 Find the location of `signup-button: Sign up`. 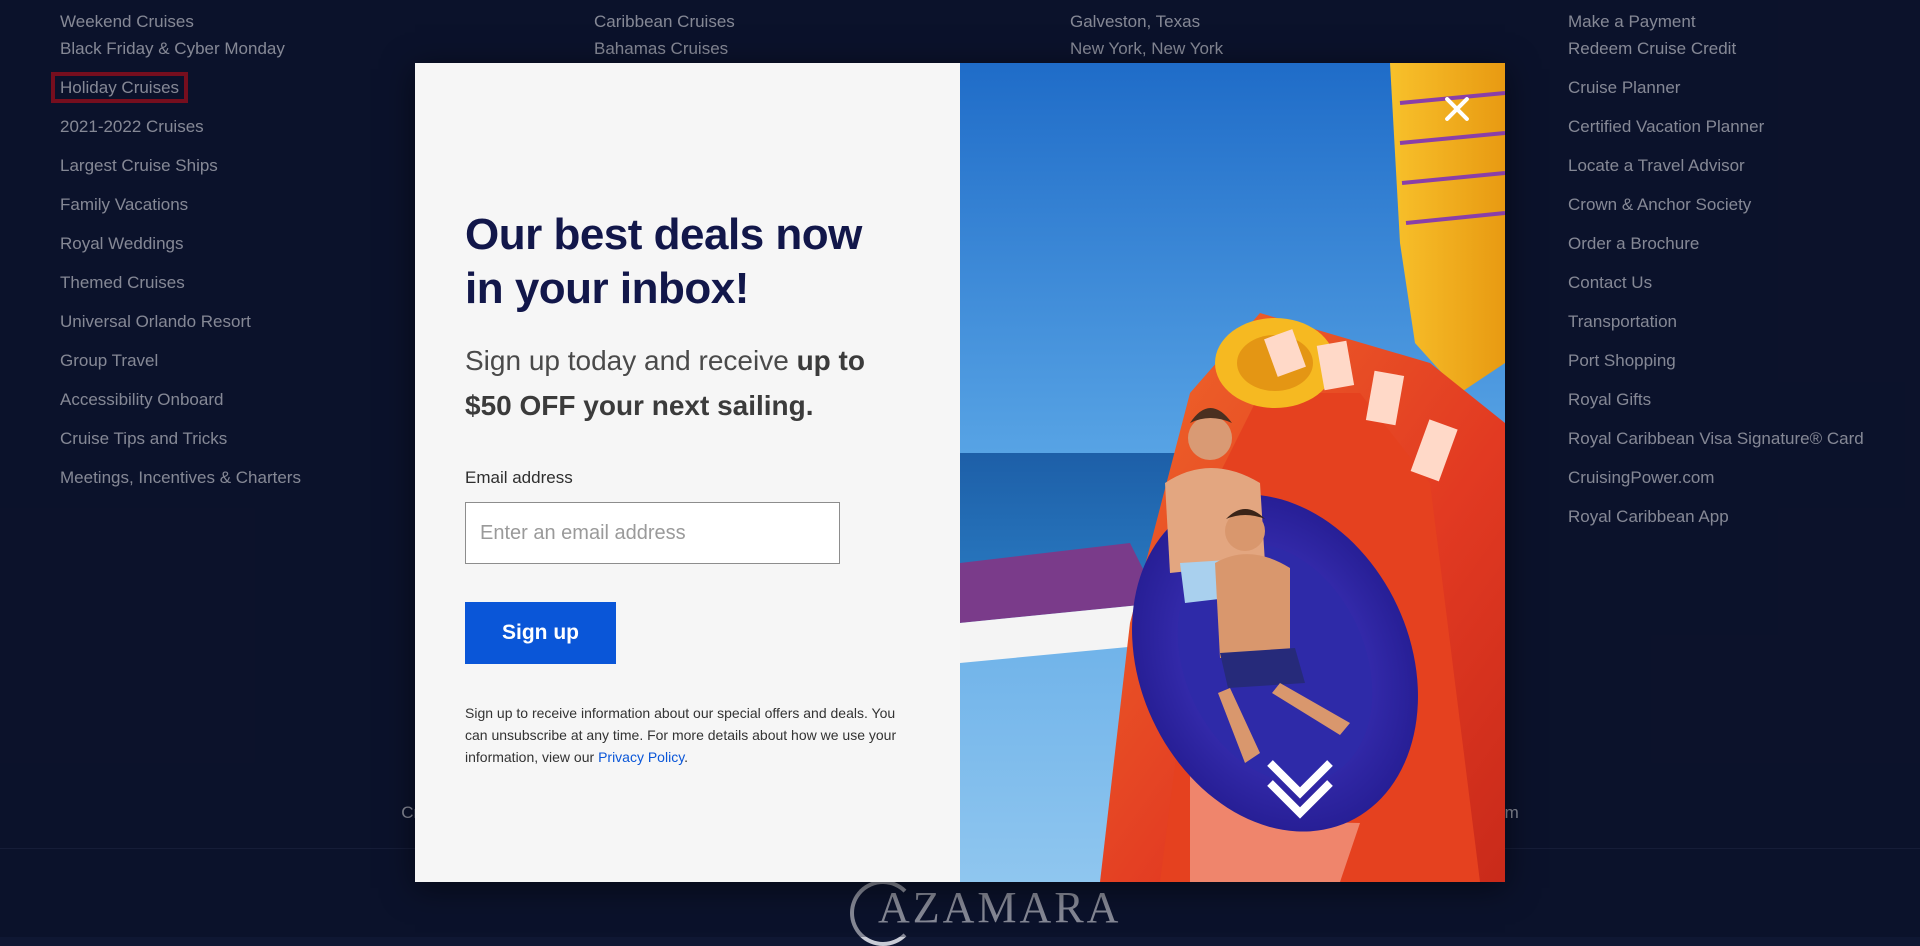

signup-button: Sign up is located at coordinates (540, 633).